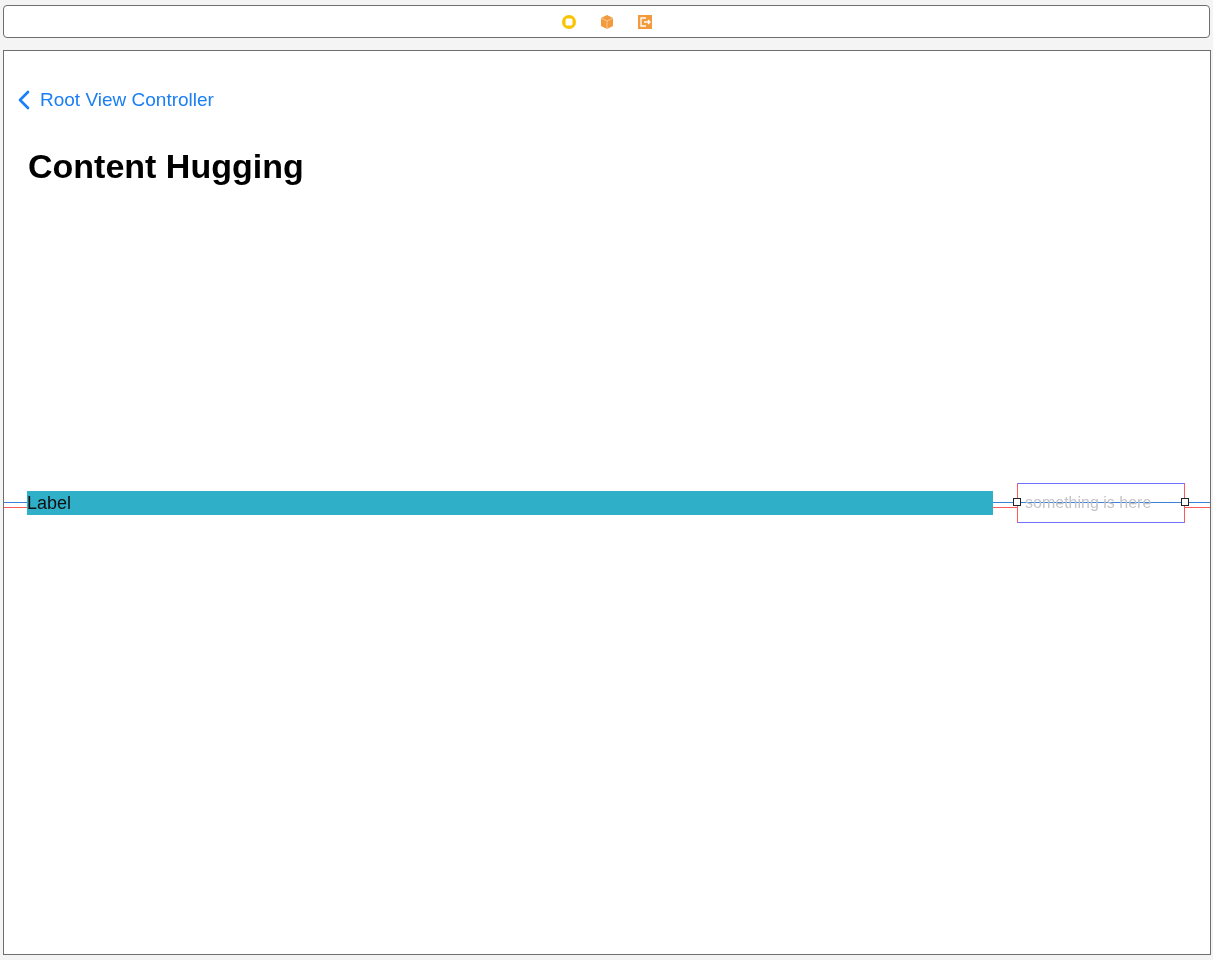 The height and width of the screenshot is (960, 1213). Describe the element at coordinates (510, 503) in the screenshot. I see `label: Label` at that location.